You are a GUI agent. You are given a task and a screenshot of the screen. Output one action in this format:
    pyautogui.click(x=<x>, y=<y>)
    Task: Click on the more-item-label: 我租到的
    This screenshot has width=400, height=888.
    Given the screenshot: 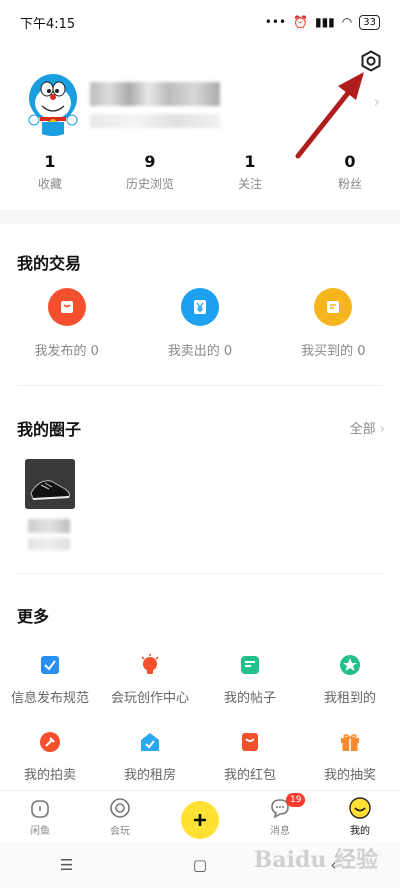 What is the action you would take?
    pyautogui.click(x=349, y=698)
    